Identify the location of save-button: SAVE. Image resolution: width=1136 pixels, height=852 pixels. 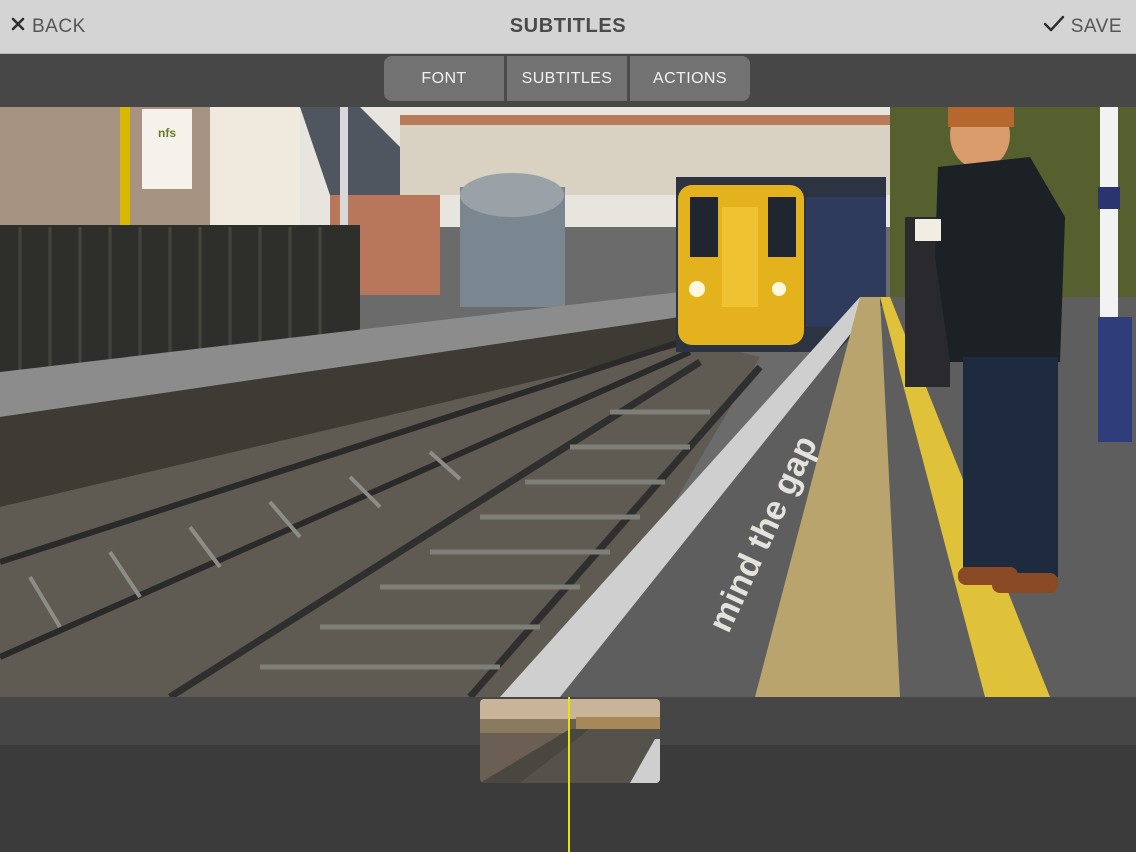
(1082, 27).